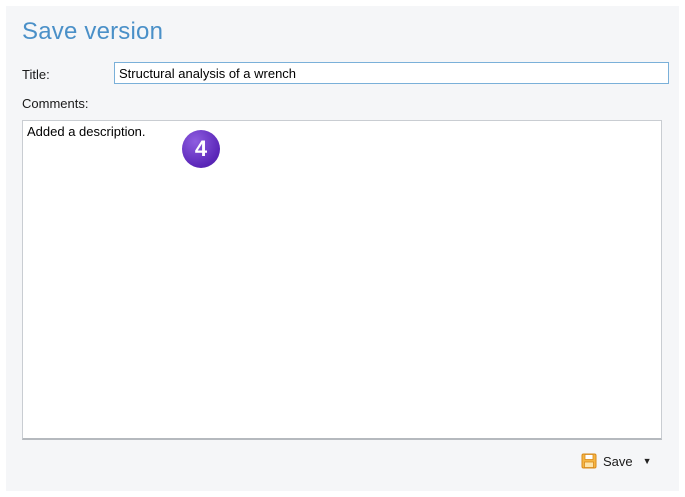 The height and width of the screenshot is (497, 685). Describe the element at coordinates (647, 461) in the screenshot. I see `caret-down-icon: ▼` at that location.